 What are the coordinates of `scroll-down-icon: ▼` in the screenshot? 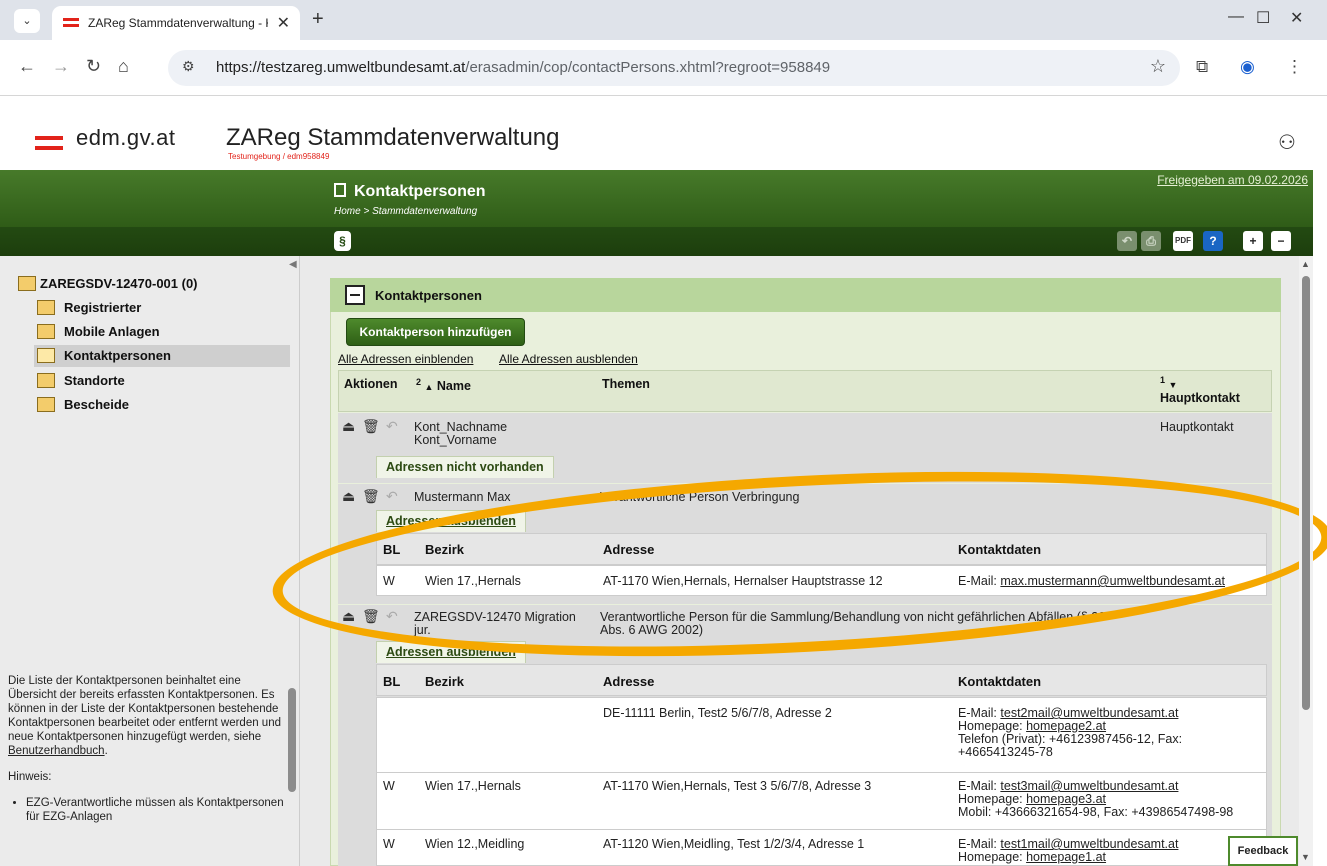 It's located at (1305, 857).